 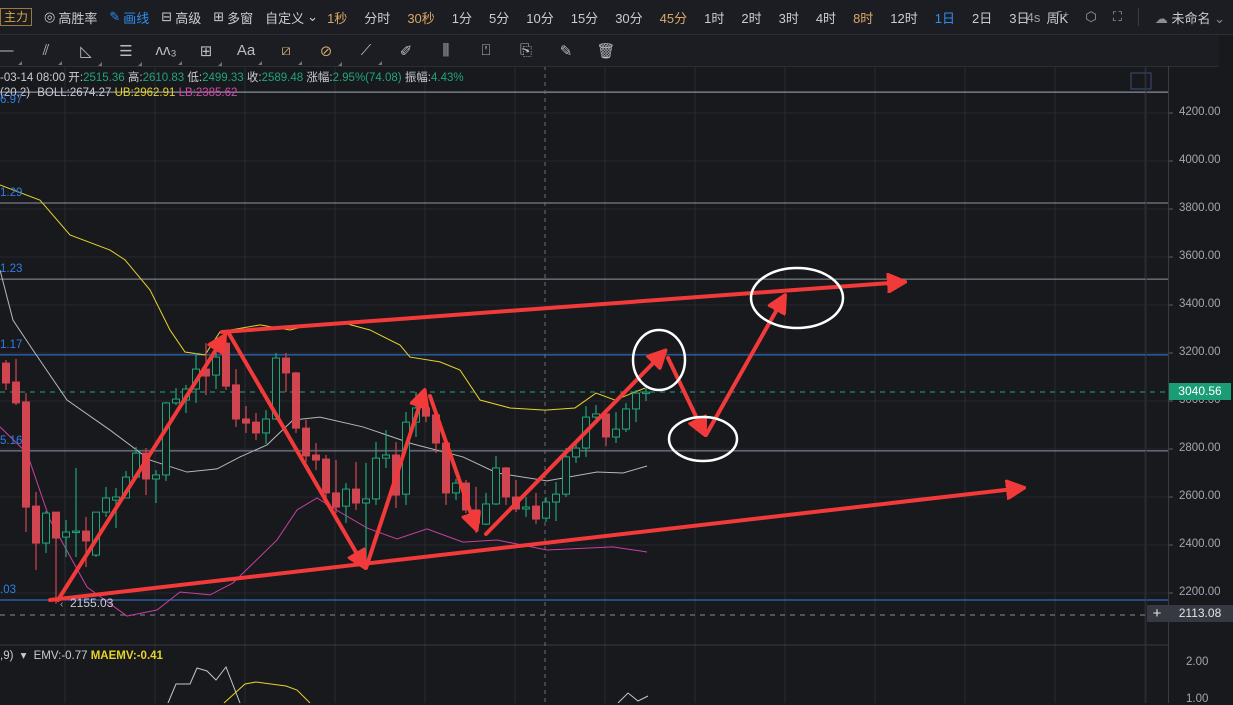 What do you see at coordinates (74, 93) in the screenshot?
I see `boll-mid: BOLL:2674.27` at bounding box center [74, 93].